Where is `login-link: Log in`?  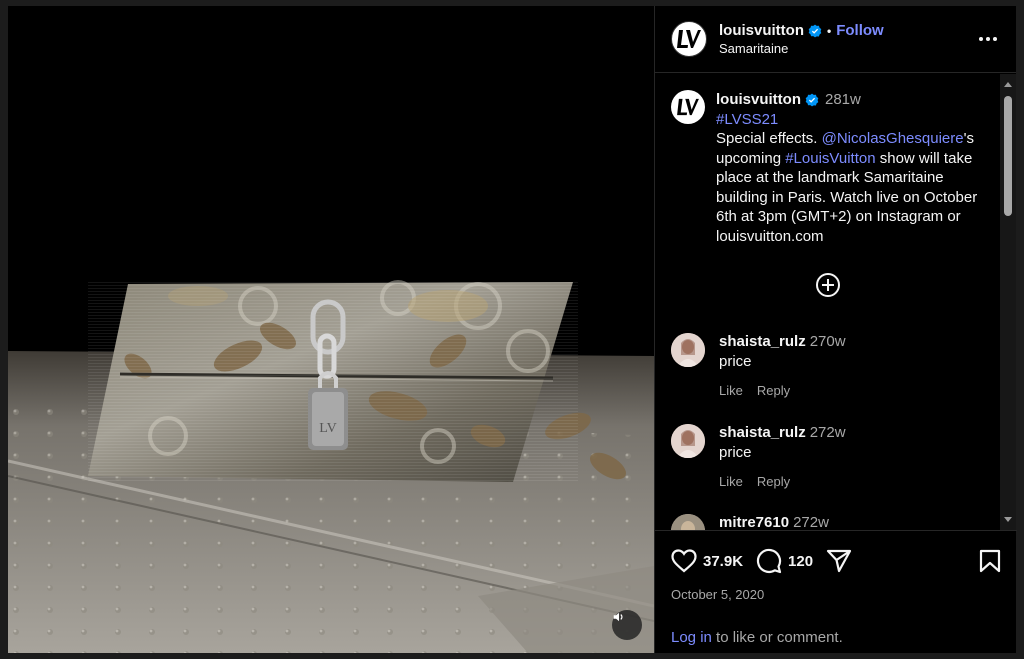 login-link: Log in is located at coordinates (691, 637).